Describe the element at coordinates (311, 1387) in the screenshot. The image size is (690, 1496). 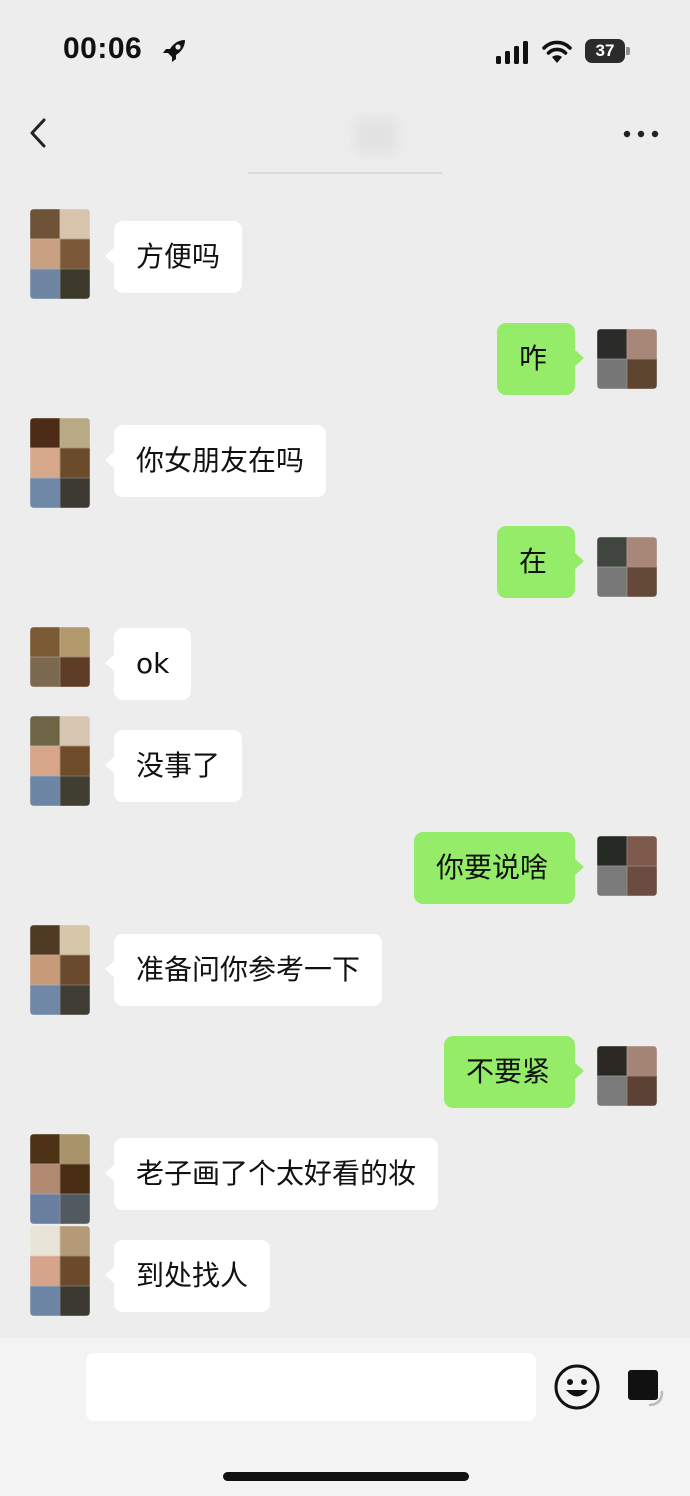
I see `message-input` at that location.